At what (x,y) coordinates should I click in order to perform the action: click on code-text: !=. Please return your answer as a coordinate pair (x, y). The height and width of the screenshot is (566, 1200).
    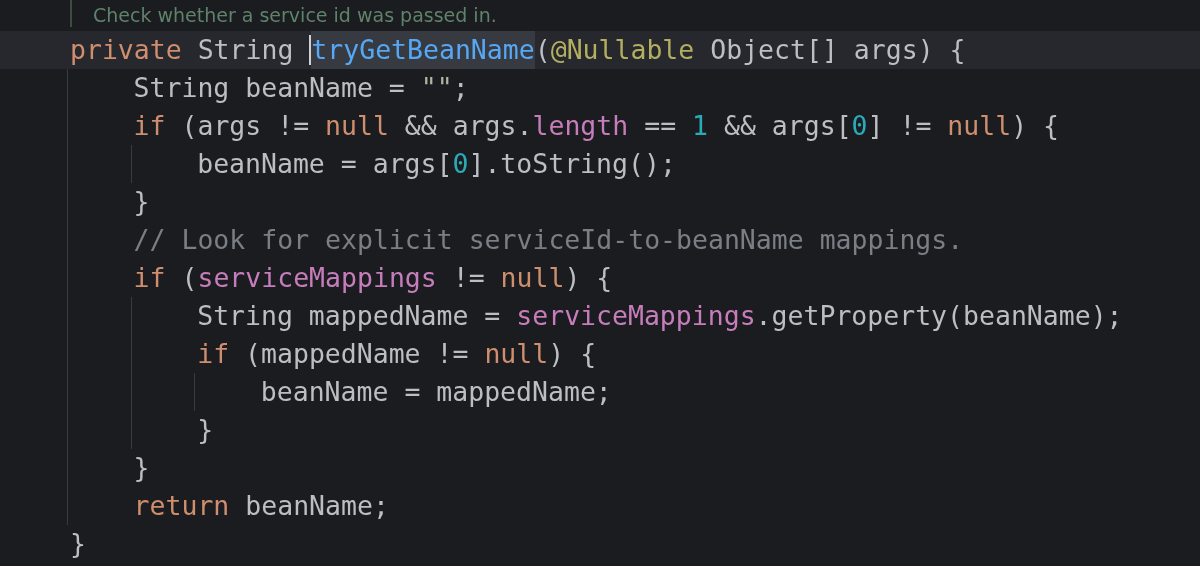
    Looking at the image, I should click on (468, 278).